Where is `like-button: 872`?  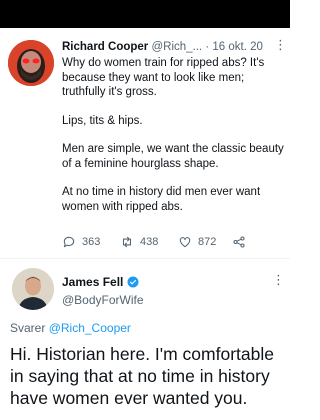 like-button: 872 is located at coordinates (197, 242).